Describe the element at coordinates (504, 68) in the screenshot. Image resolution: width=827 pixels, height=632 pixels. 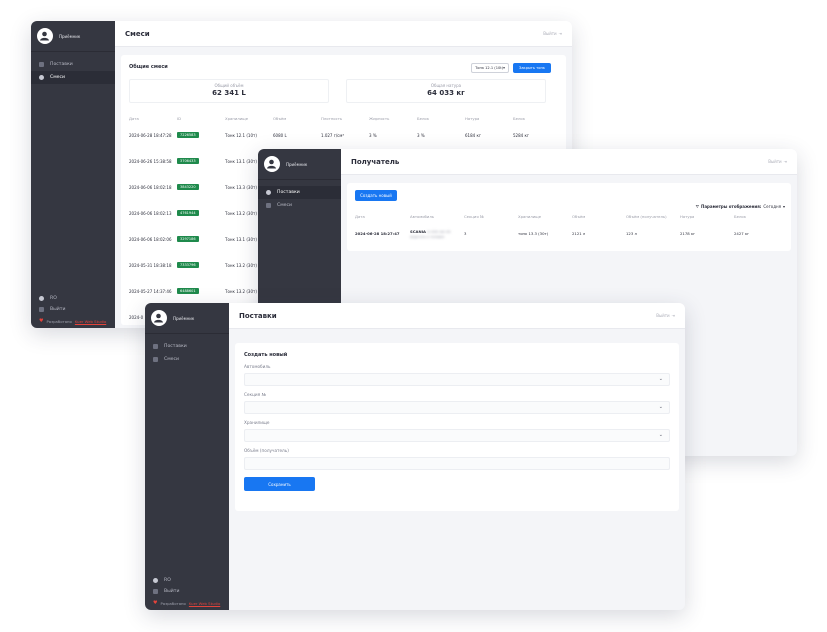
I see `chevron-down-icon: ▾` at that location.